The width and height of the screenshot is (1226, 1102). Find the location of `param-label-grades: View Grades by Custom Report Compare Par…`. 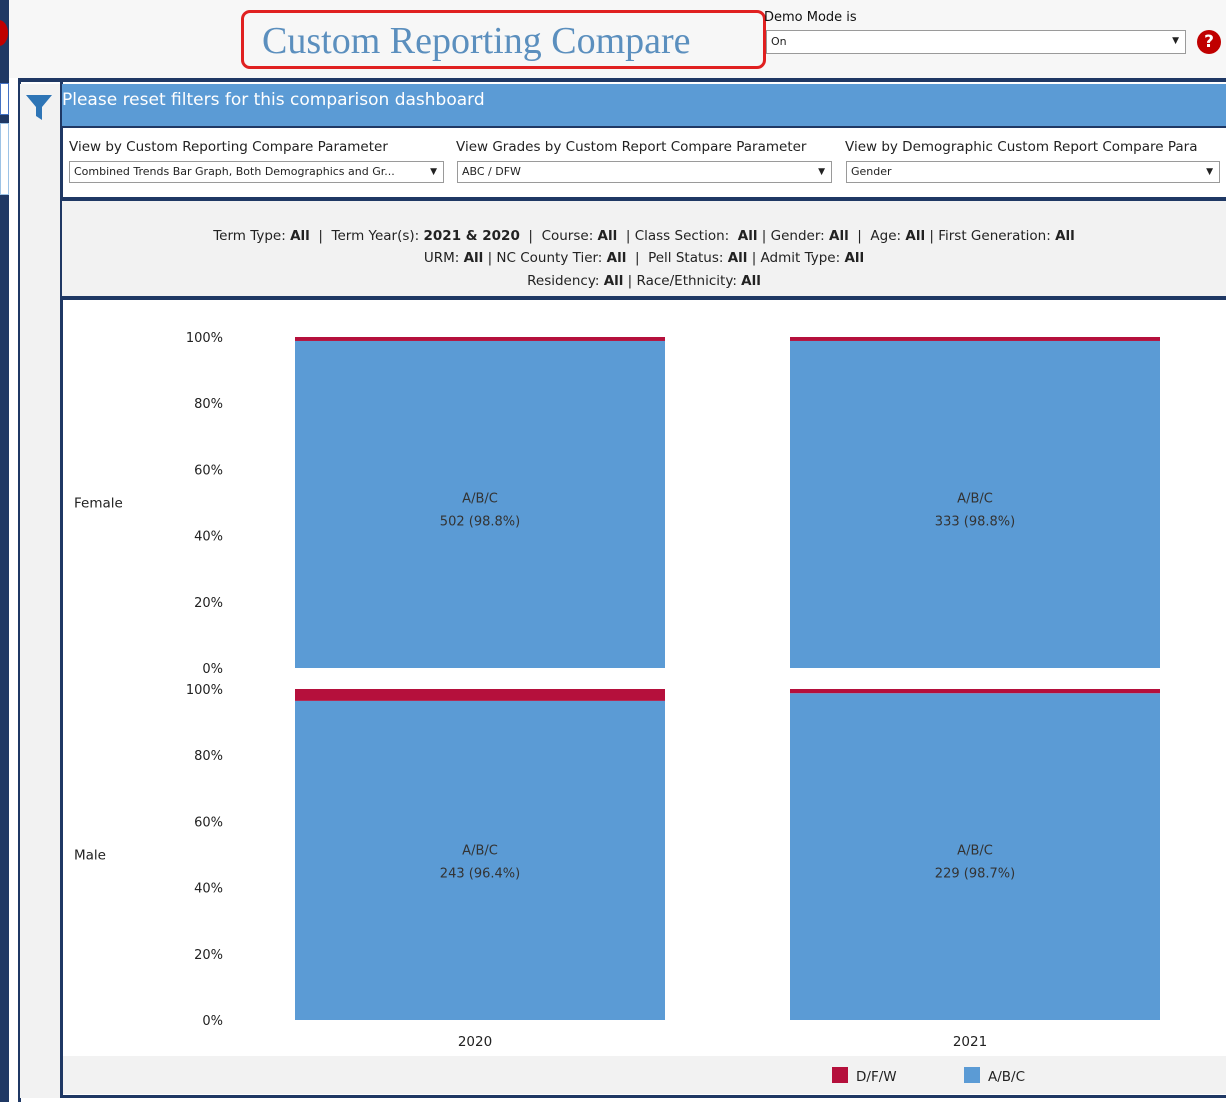

param-label-grades: View Grades by Custom Report Compare Par… is located at coordinates (631, 147).